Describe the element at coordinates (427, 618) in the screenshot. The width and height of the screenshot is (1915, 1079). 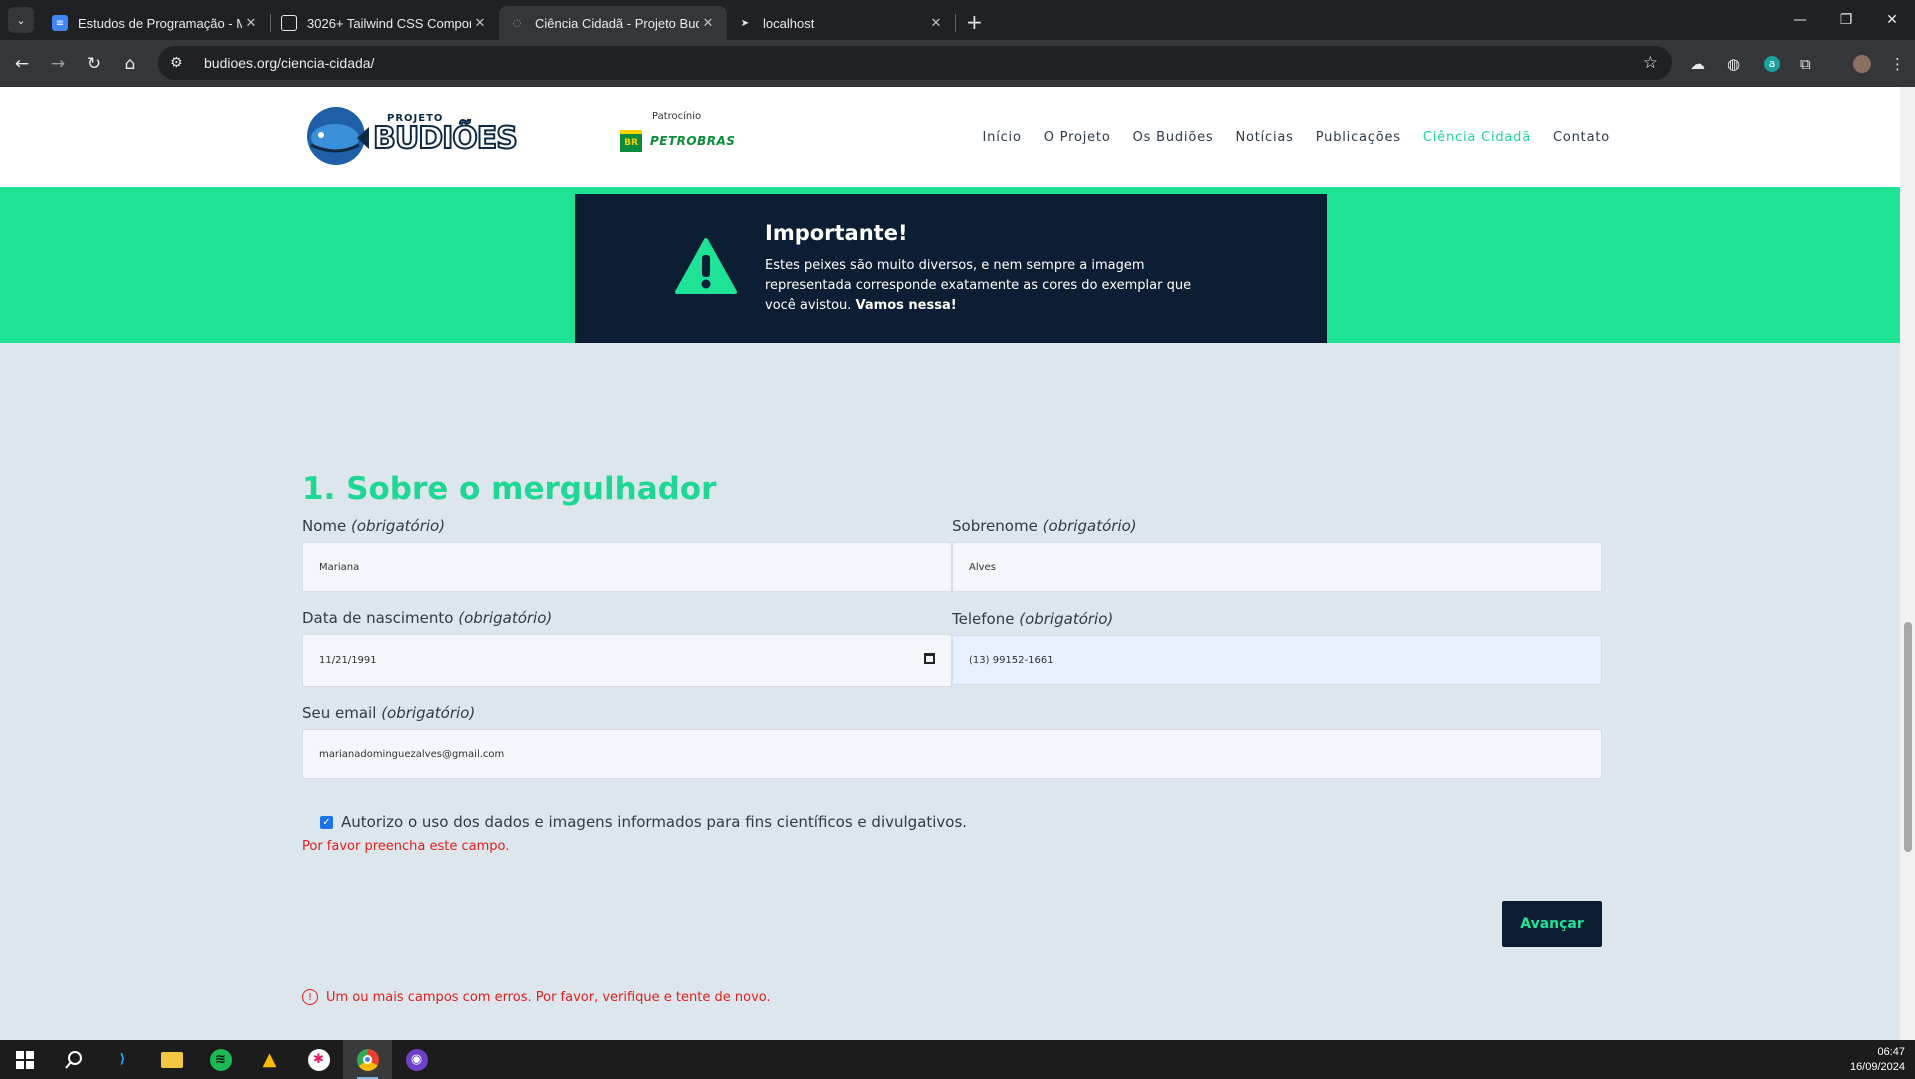
I see `nascimento-label: Data de nascimento (obrigatório)` at that location.